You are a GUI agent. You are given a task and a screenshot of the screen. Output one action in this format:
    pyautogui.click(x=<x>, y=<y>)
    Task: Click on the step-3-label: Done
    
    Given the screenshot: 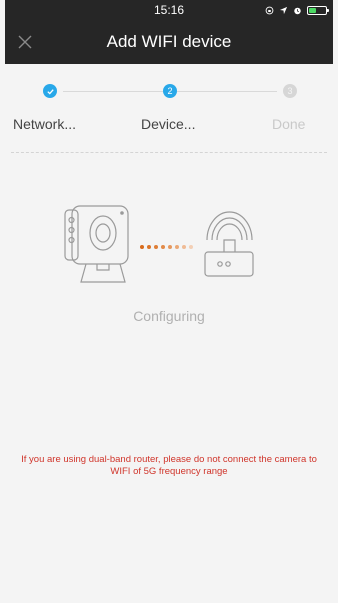 What is the action you would take?
    pyautogui.click(x=289, y=124)
    